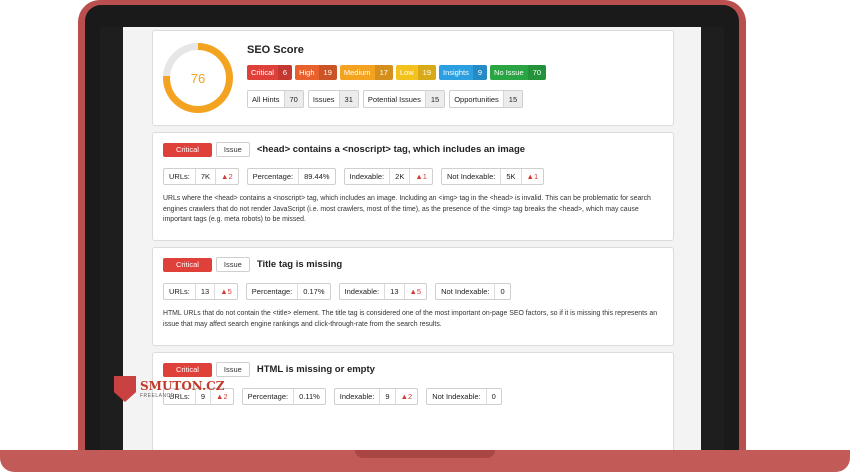  Describe the element at coordinates (275, 99) in the screenshot. I see `filter-all-hints: All Hints 70` at that location.